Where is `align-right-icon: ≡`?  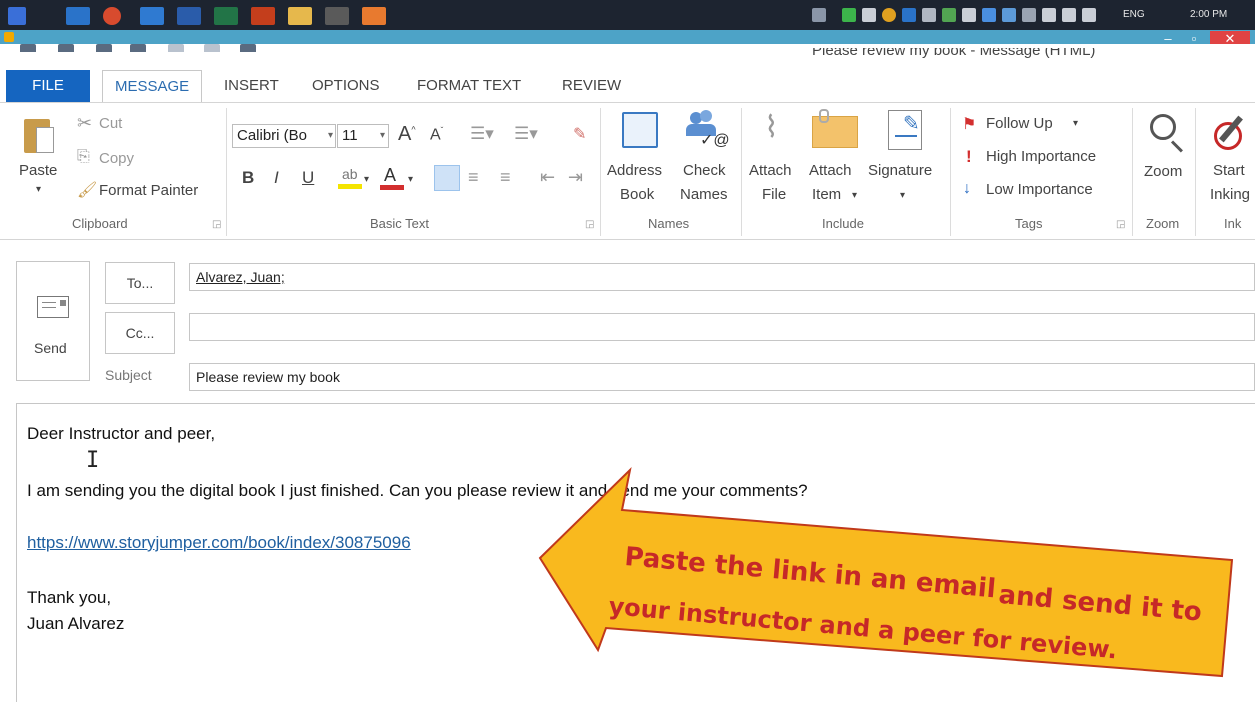
align-right-icon: ≡ is located at coordinates (505, 177).